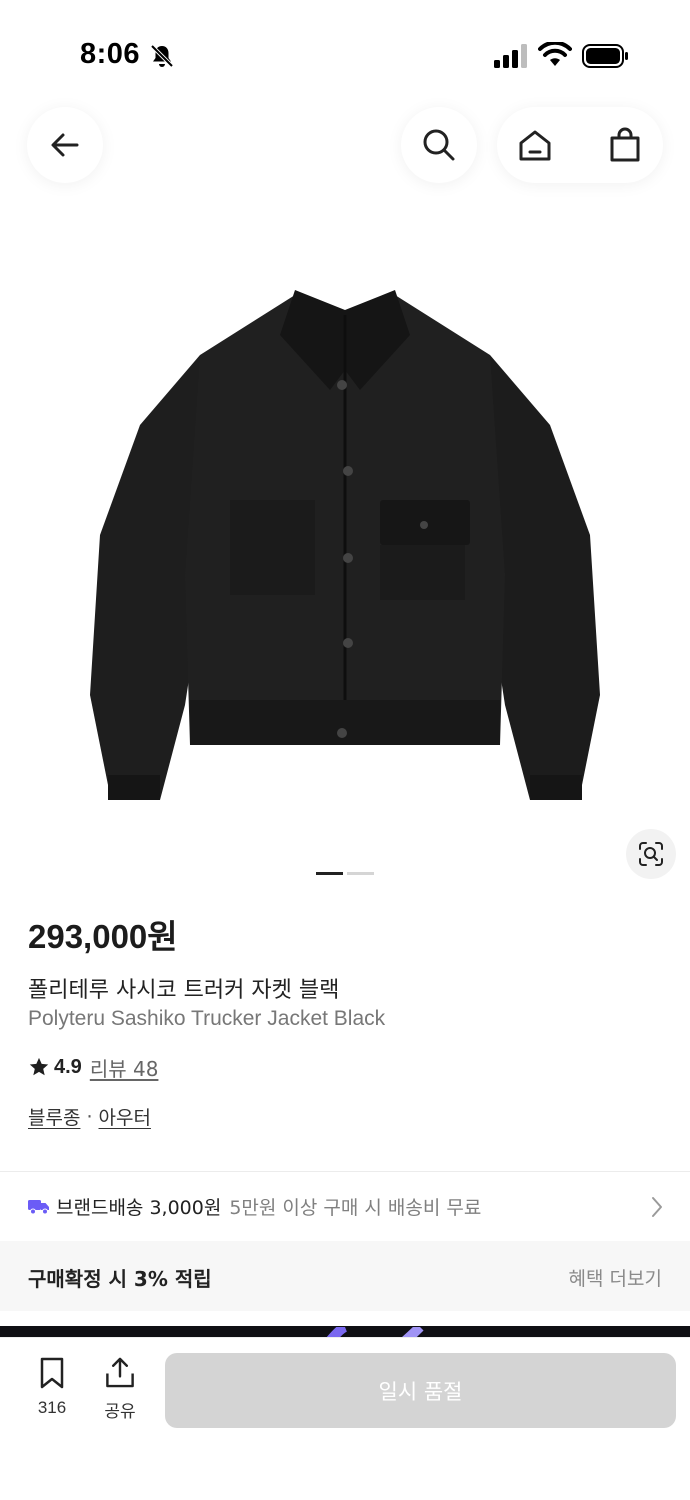 This screenshot has height=1500, width=690. Describe the element at coordinates (39, 1066) in the screenshot. I see `star-icon` at that location.